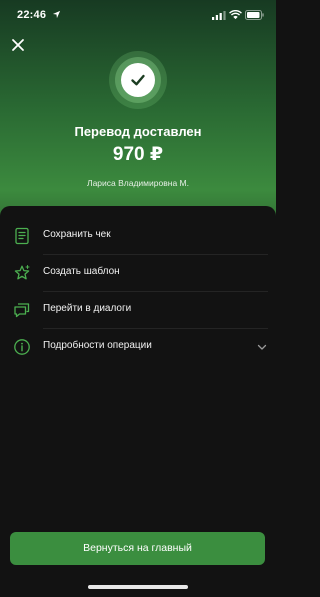  Describe the element at coordinates (138, 310) in the screenshot. I see `go-to-dialogs-action: Перейти в диалоги` at that location.